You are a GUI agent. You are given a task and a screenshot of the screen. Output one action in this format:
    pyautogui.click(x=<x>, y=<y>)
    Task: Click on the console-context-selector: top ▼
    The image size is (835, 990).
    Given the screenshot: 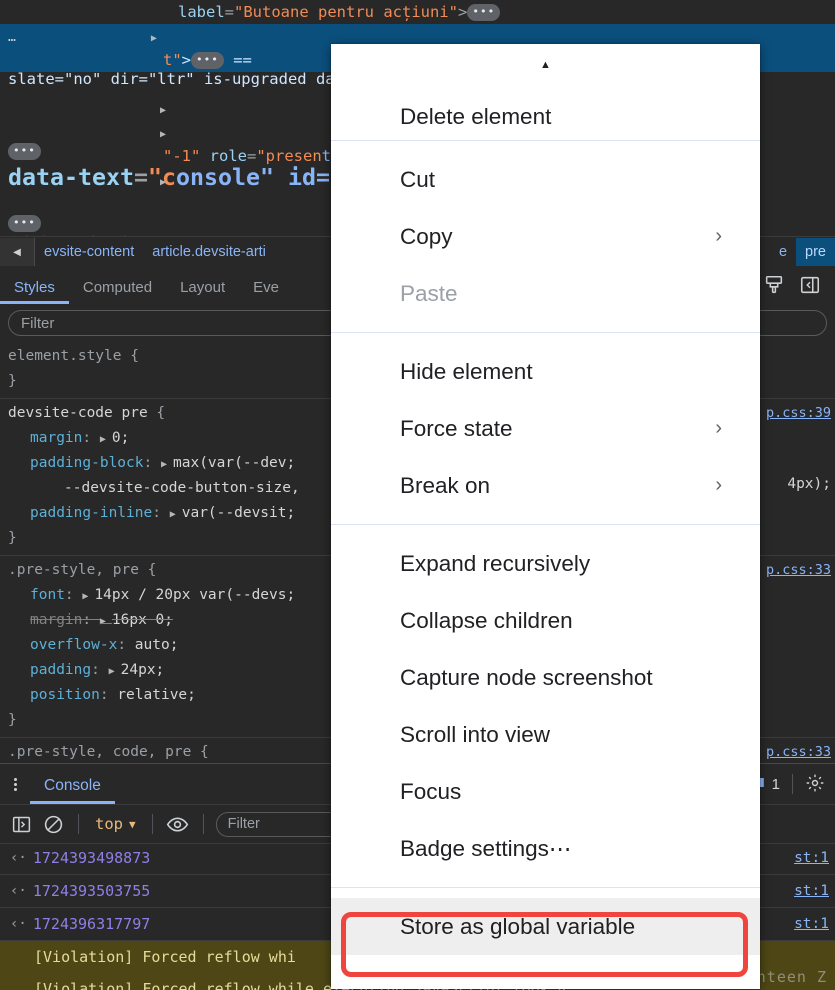 What is the action you would take?
    pyautogui.click(x=115, y=824)
    